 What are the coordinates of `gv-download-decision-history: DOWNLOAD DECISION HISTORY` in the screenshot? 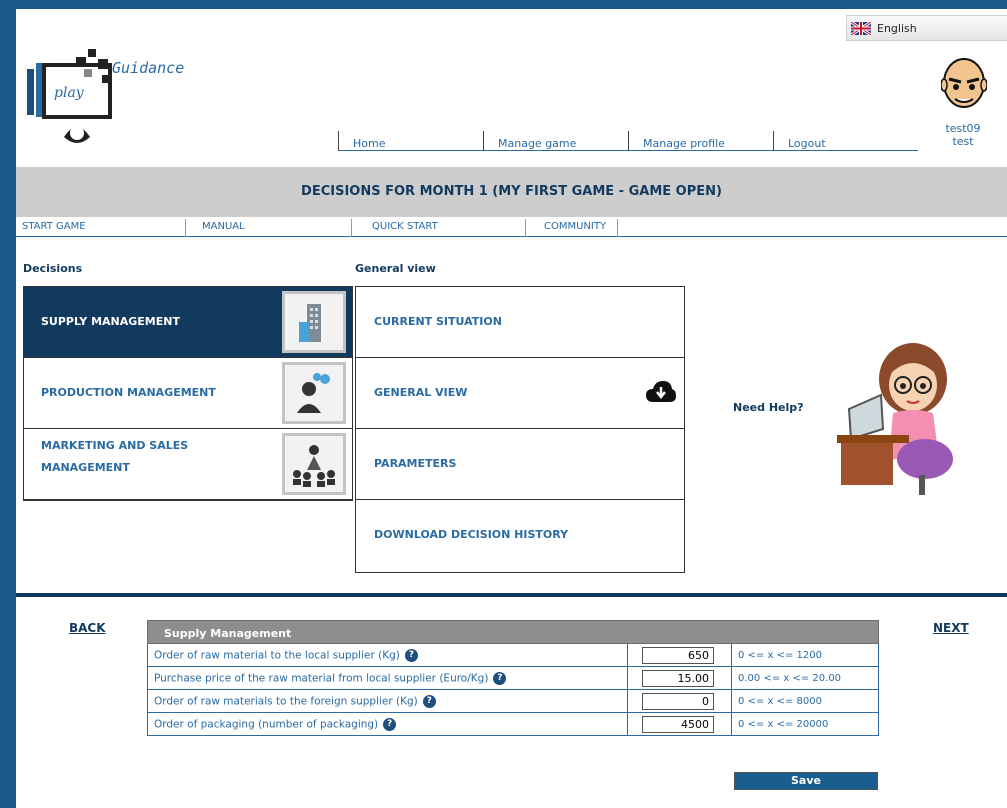 It's located at (520, 535).